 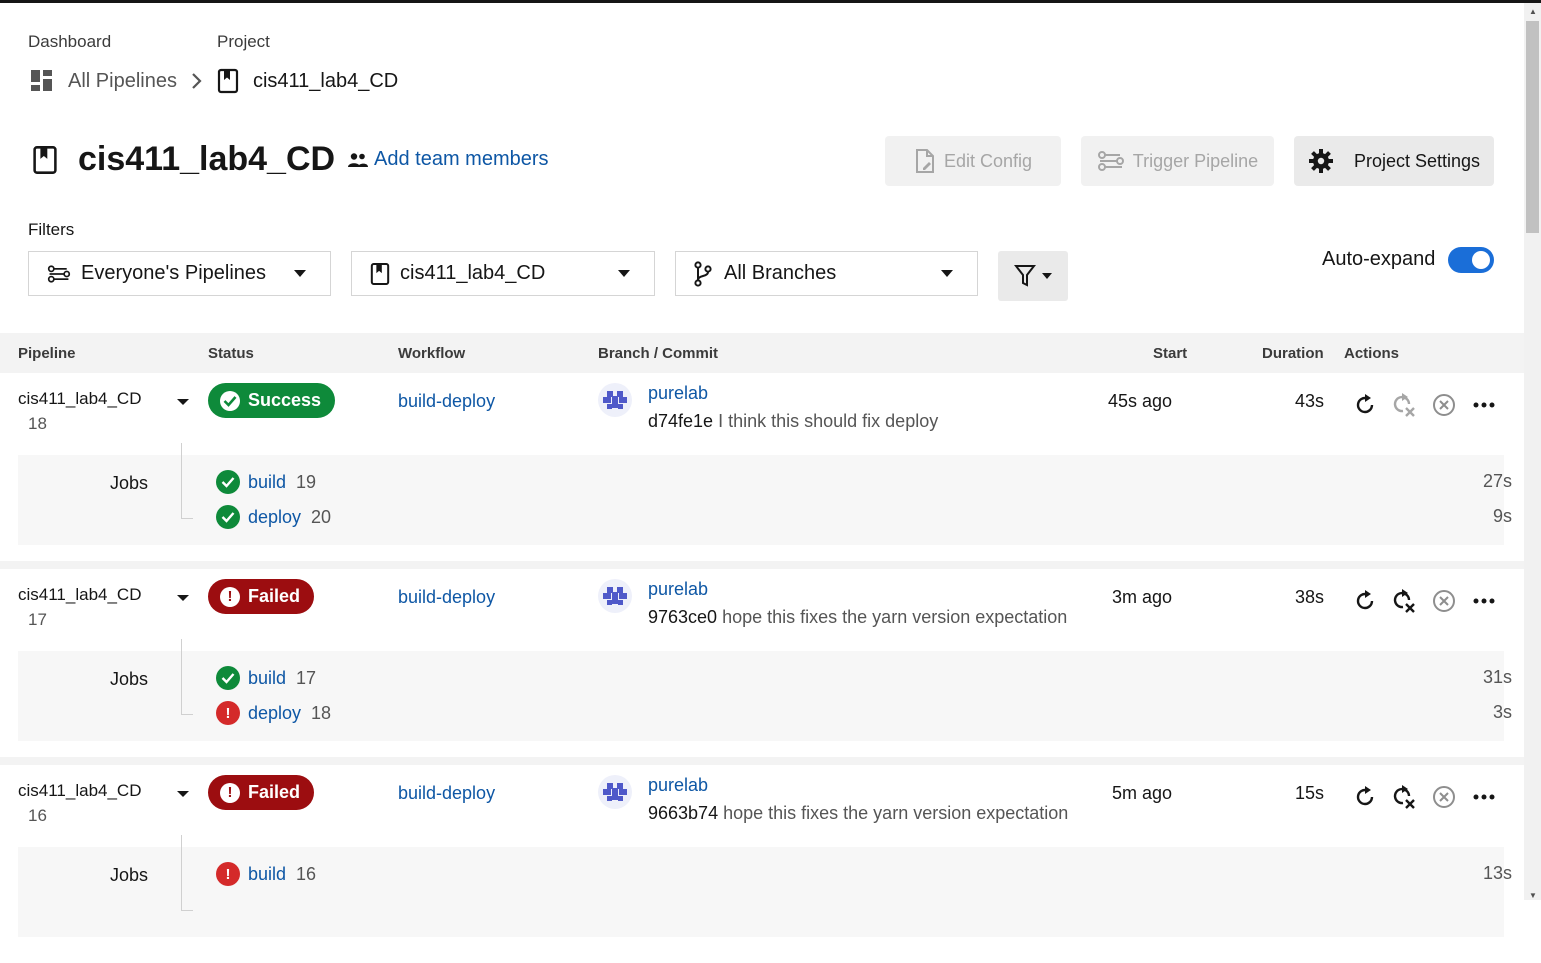 What do you see at coordinates (929, 161) in the screenshot?
I see `file-edit-icon` at bounding box center [929, 161].